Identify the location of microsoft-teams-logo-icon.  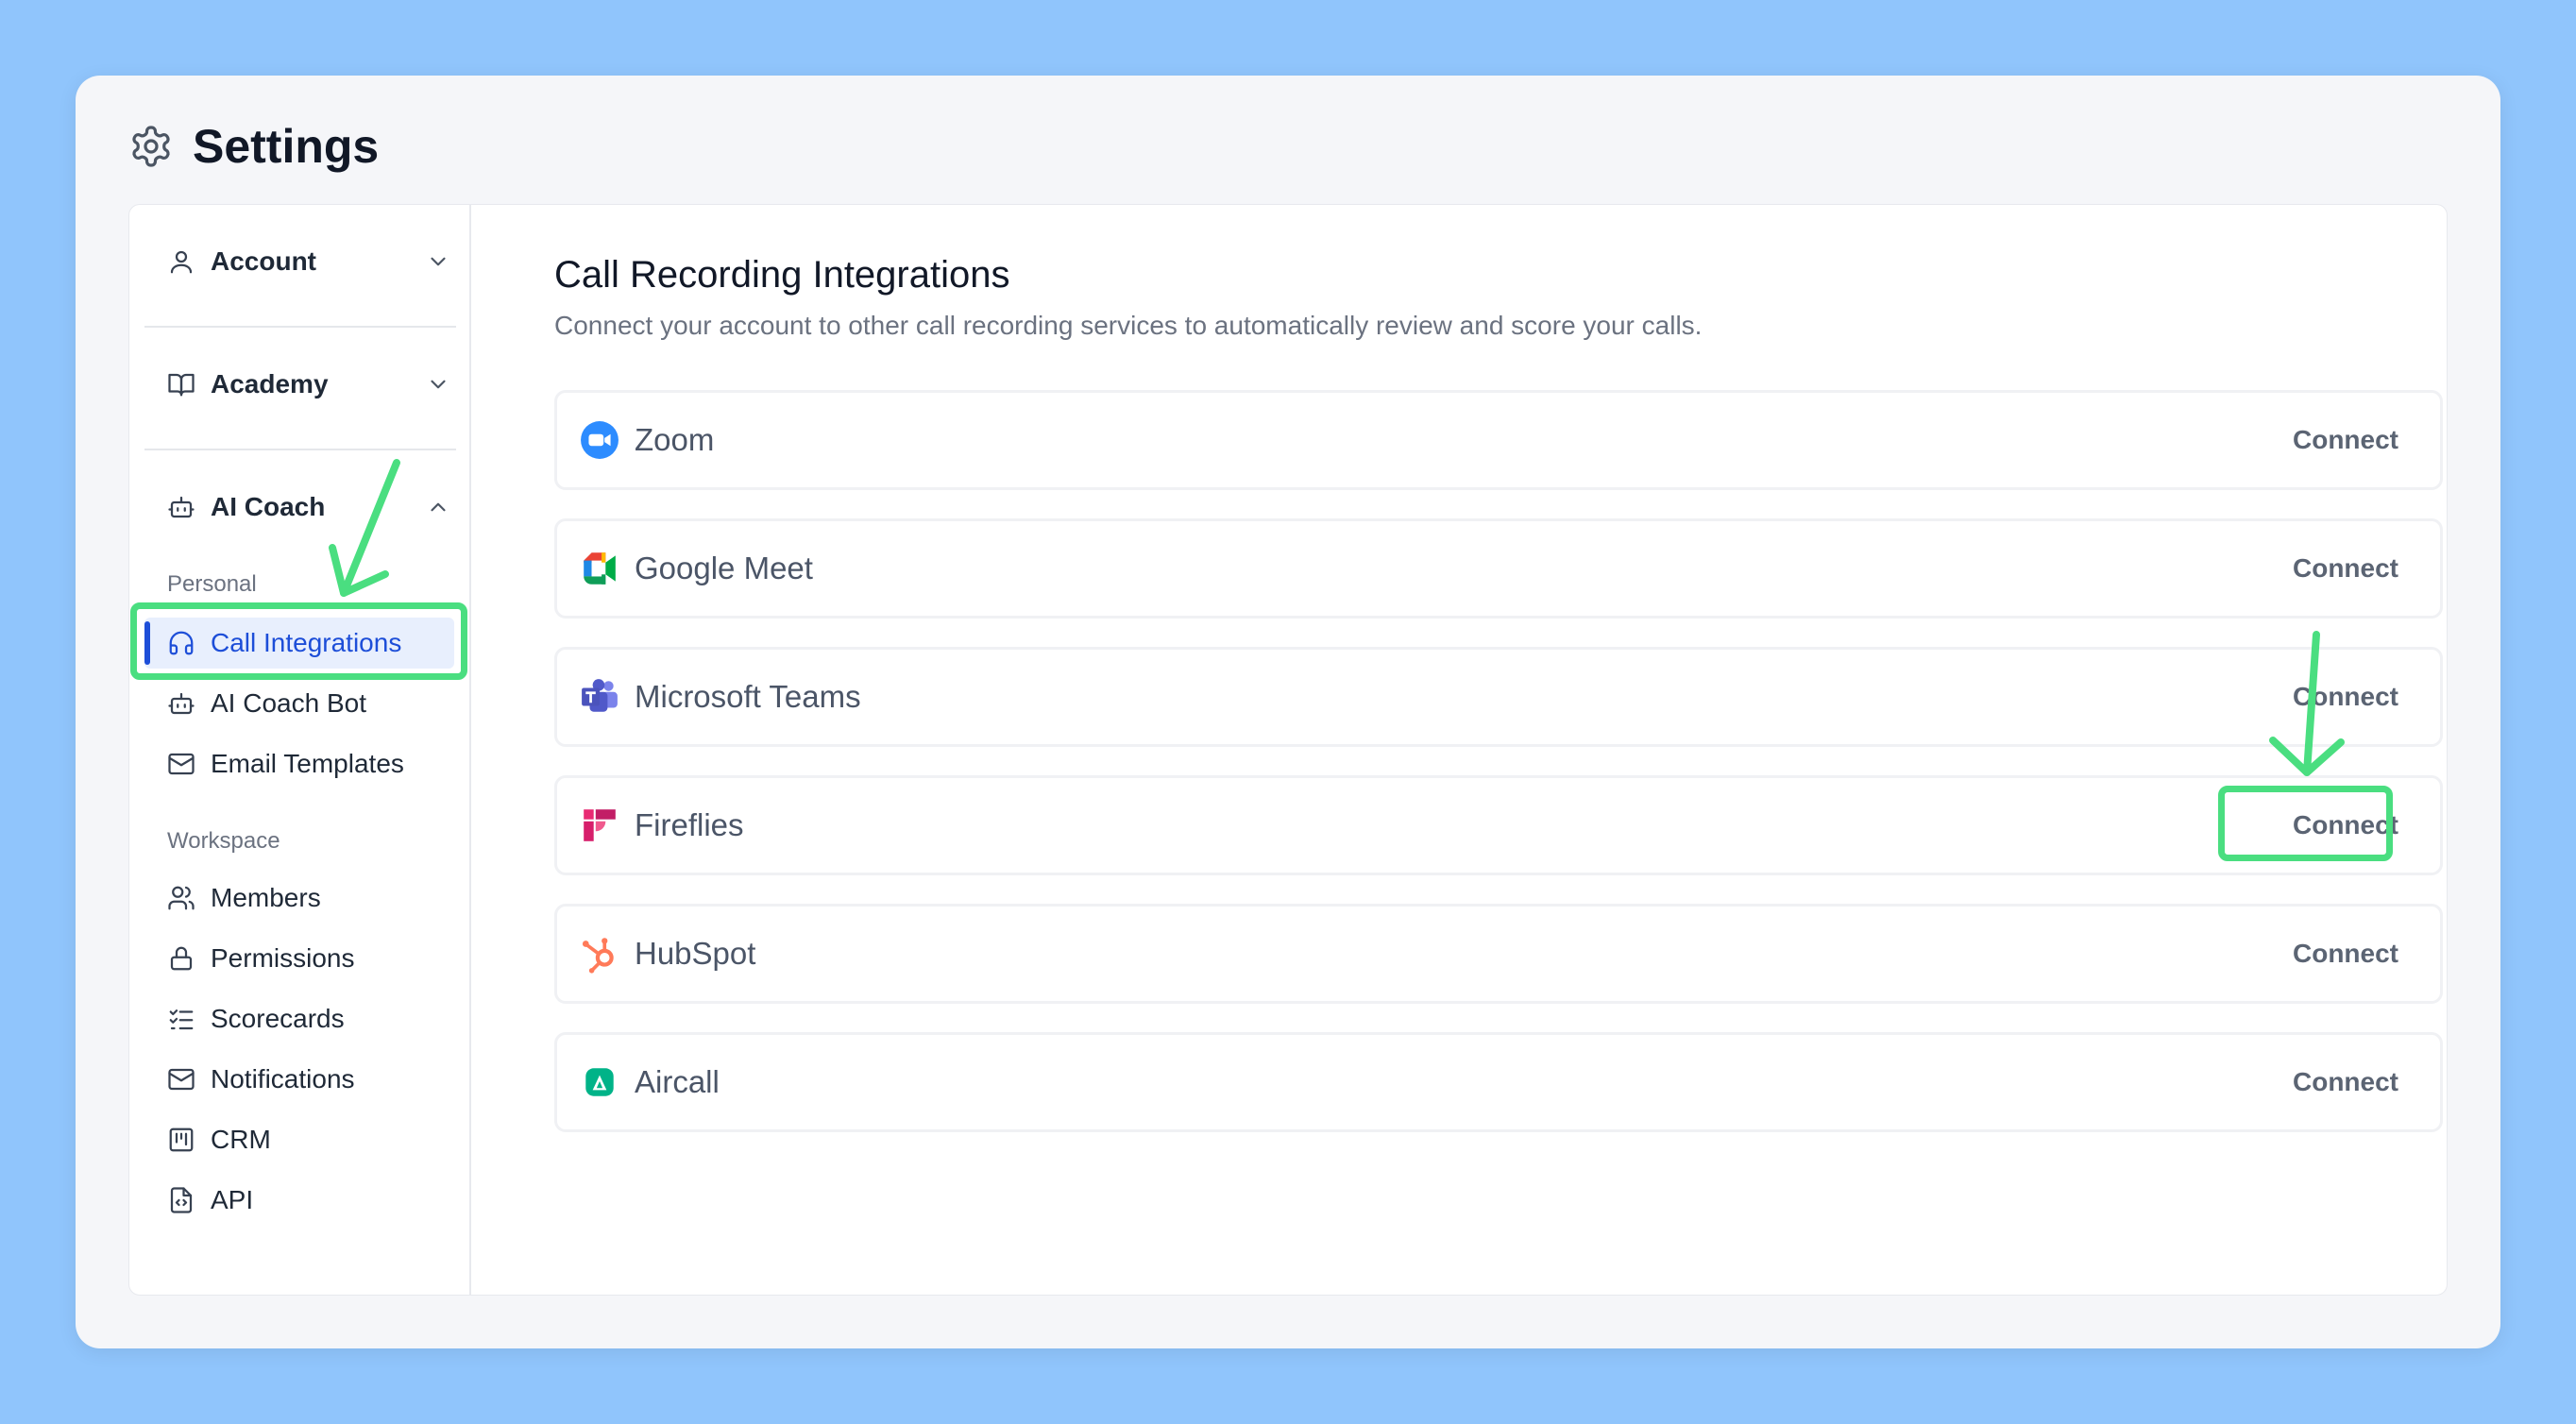
(600, 695).